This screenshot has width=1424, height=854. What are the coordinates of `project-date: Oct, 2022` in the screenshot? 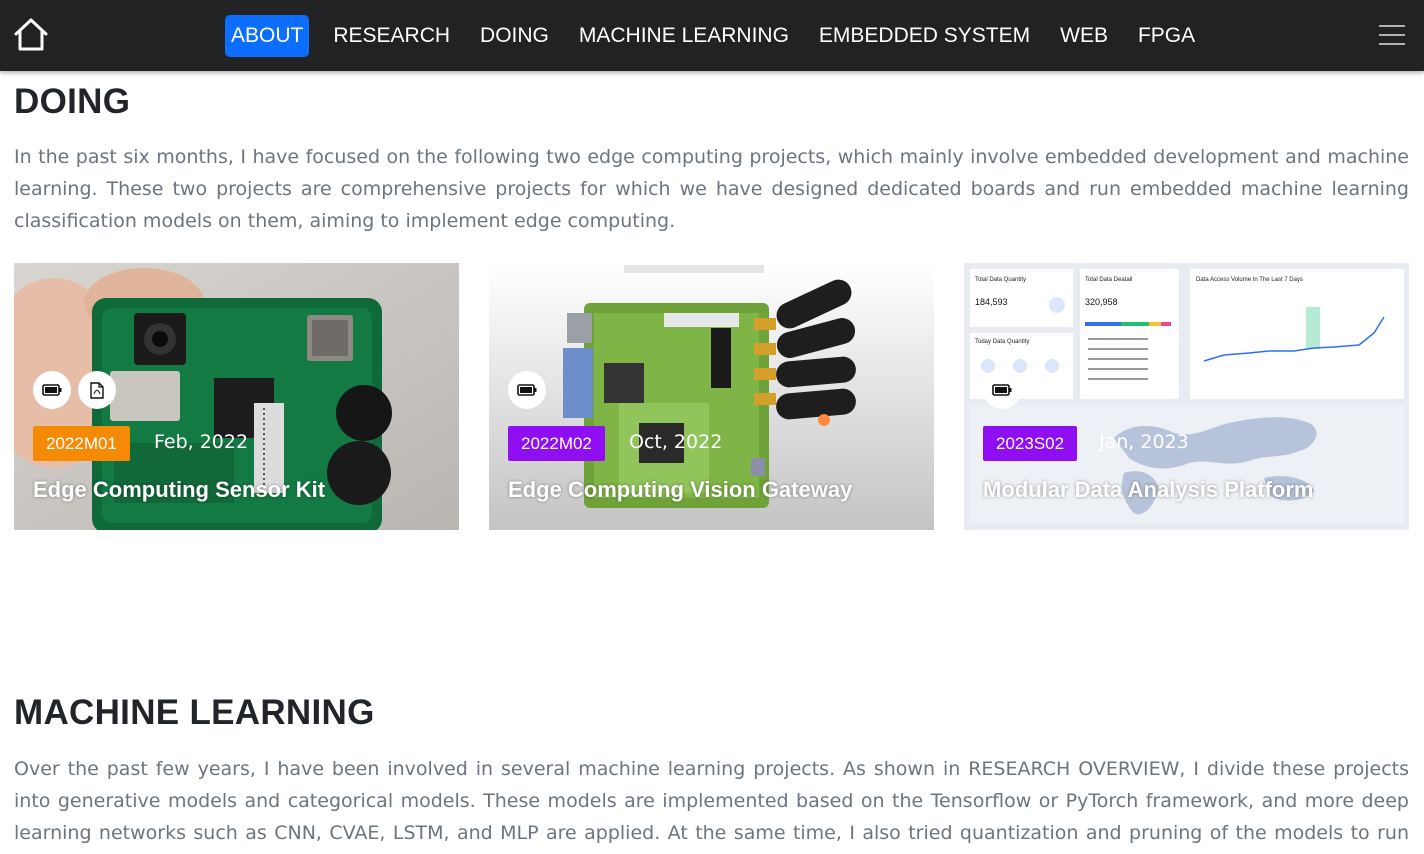 It's located at (676, 442).